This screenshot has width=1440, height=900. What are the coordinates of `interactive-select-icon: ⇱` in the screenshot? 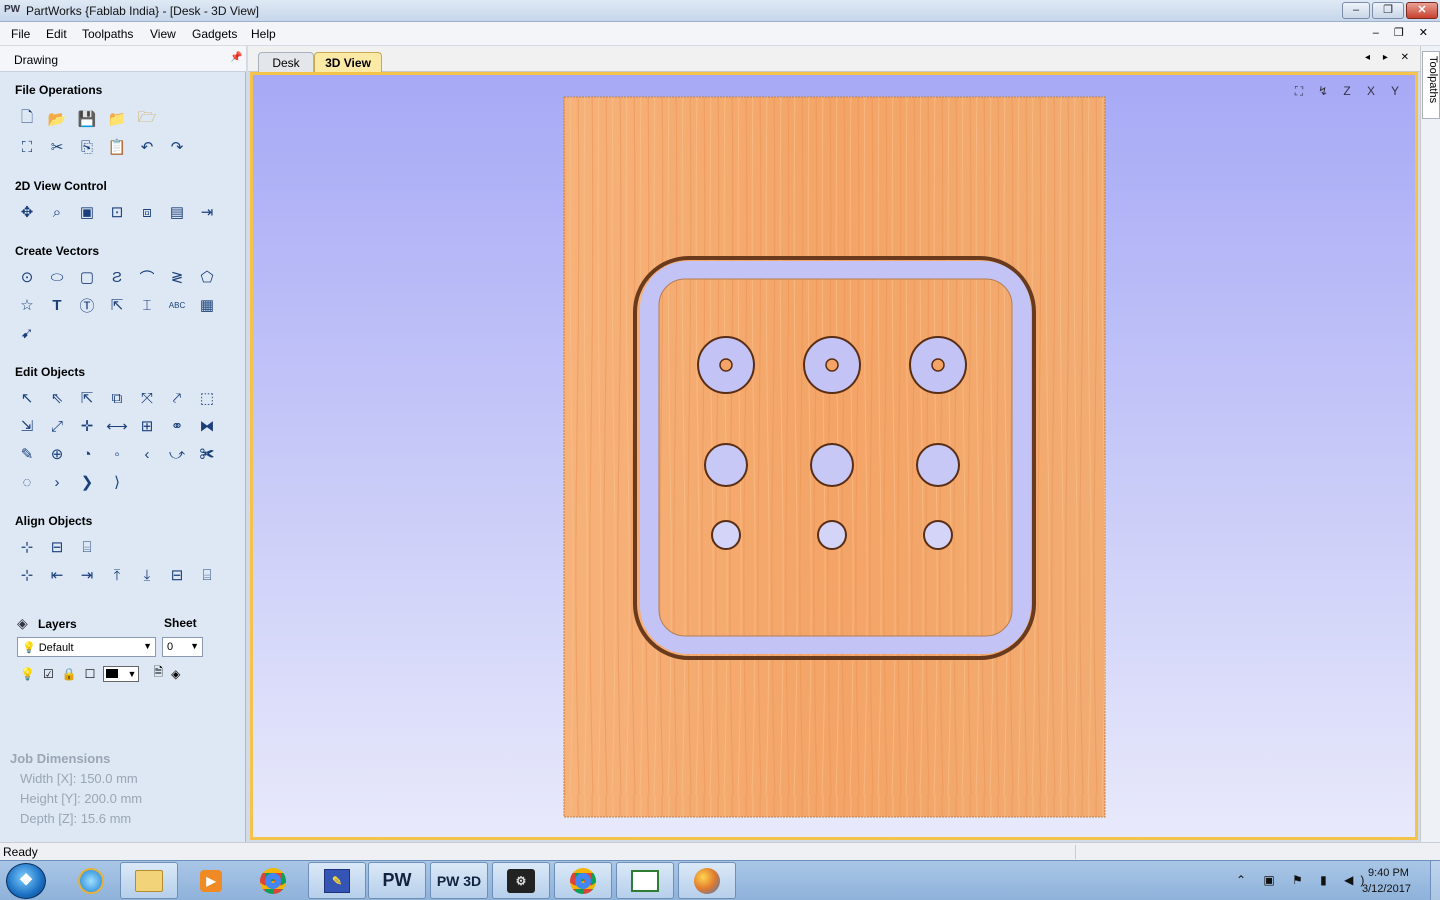 It's located at (87, 398).